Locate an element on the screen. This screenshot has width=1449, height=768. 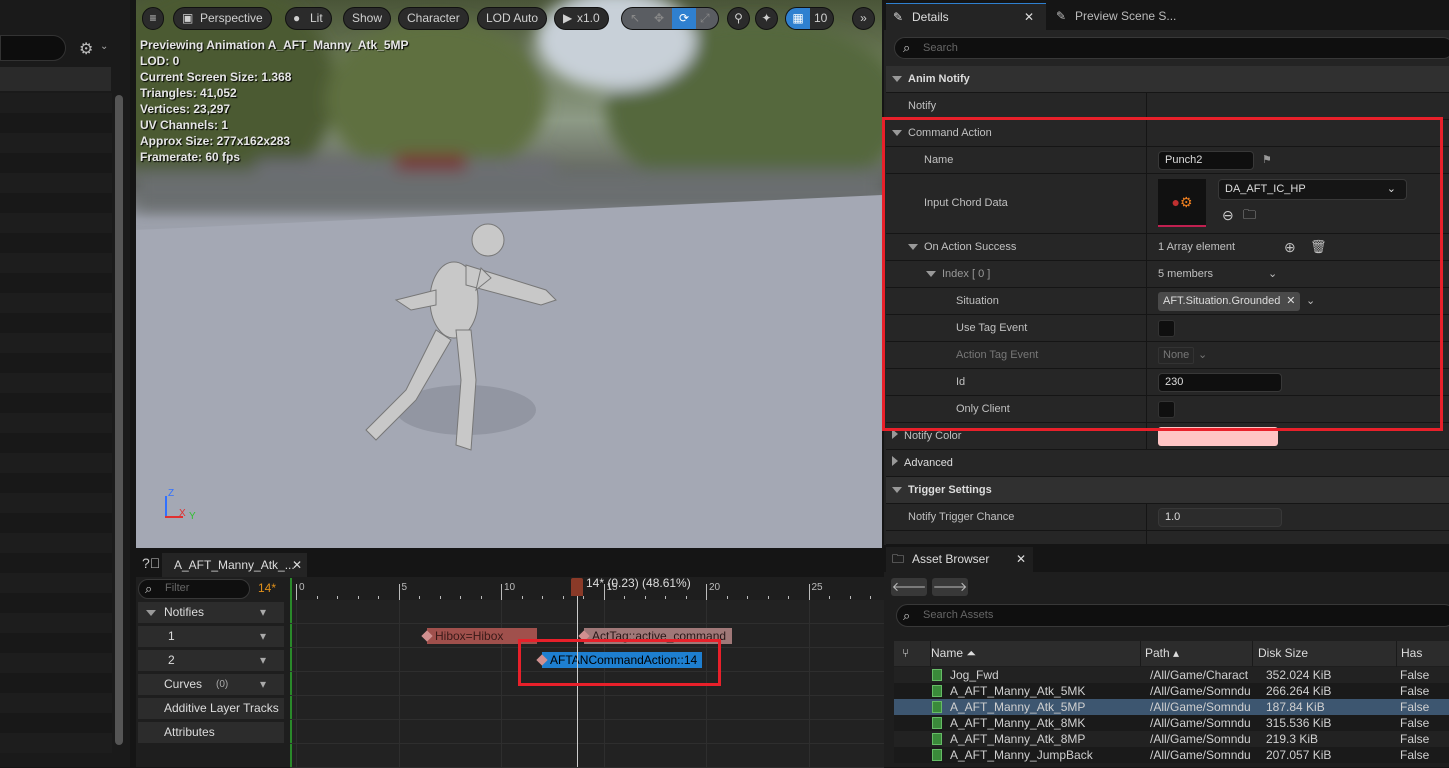
section-advanced: Advanced is located at coordinates (1167, 463).